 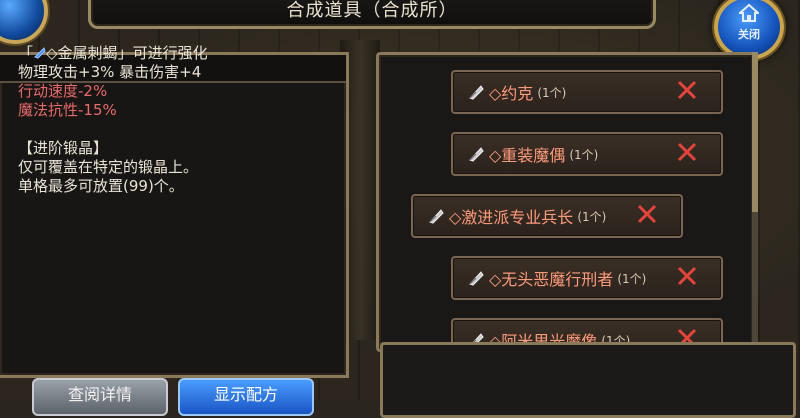 What do you see at coordinates (26, 53) in the screenshot?
I see `item-bracket-open: 「` at bounding box center [26, 53].